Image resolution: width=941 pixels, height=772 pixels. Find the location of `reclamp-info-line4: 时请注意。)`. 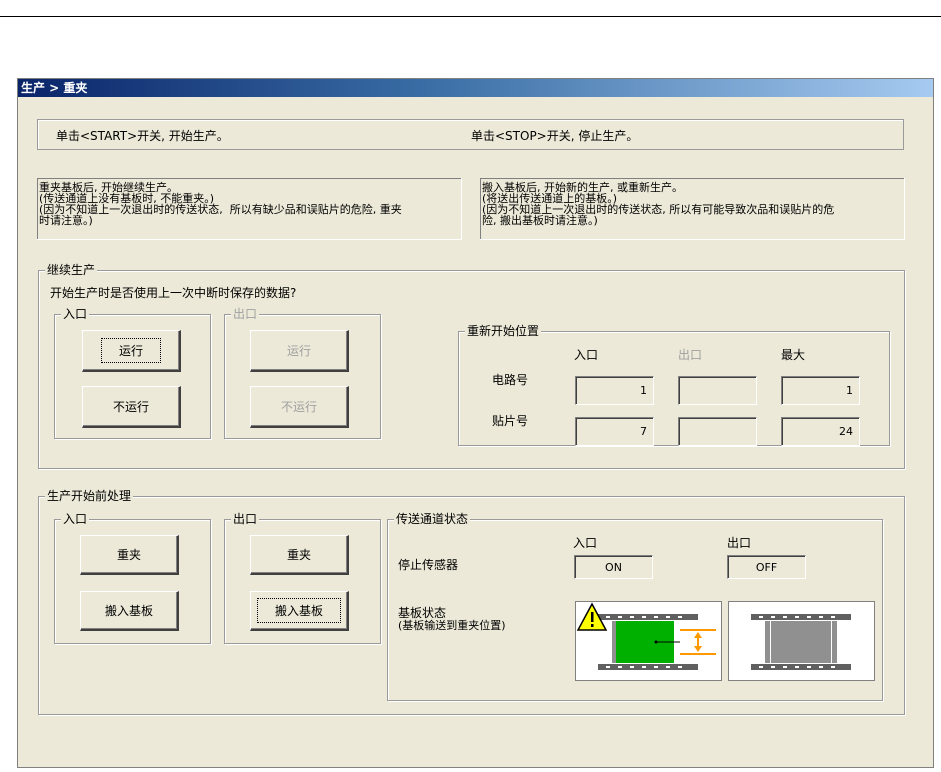

reclamp-info-line4: 时请注意。) is located at coordinates (66, 220).